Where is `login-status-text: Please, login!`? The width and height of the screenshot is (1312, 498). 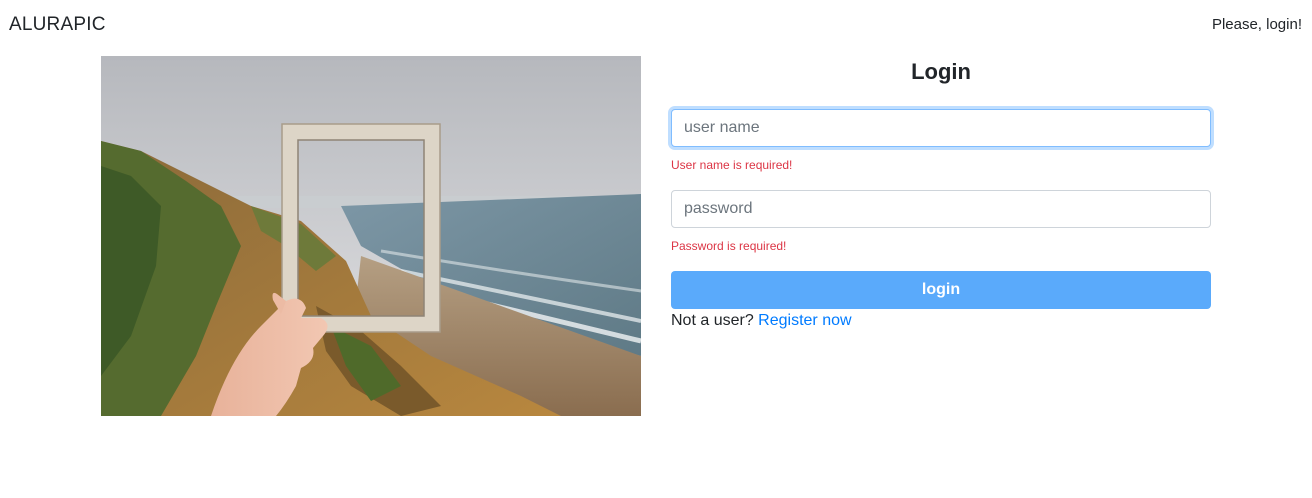 login-status-text: Please, login! is located at coordinates (1256, 24).